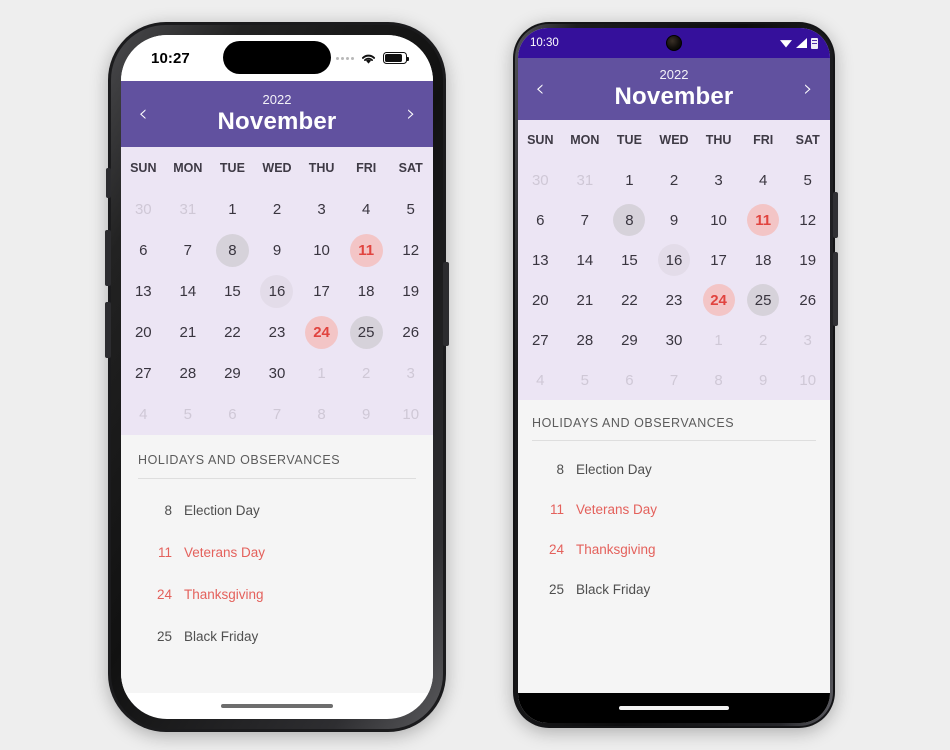 This screenshot has height=750, width=950. I want to click on calendar-day-cell: 25, so click(366, 332).